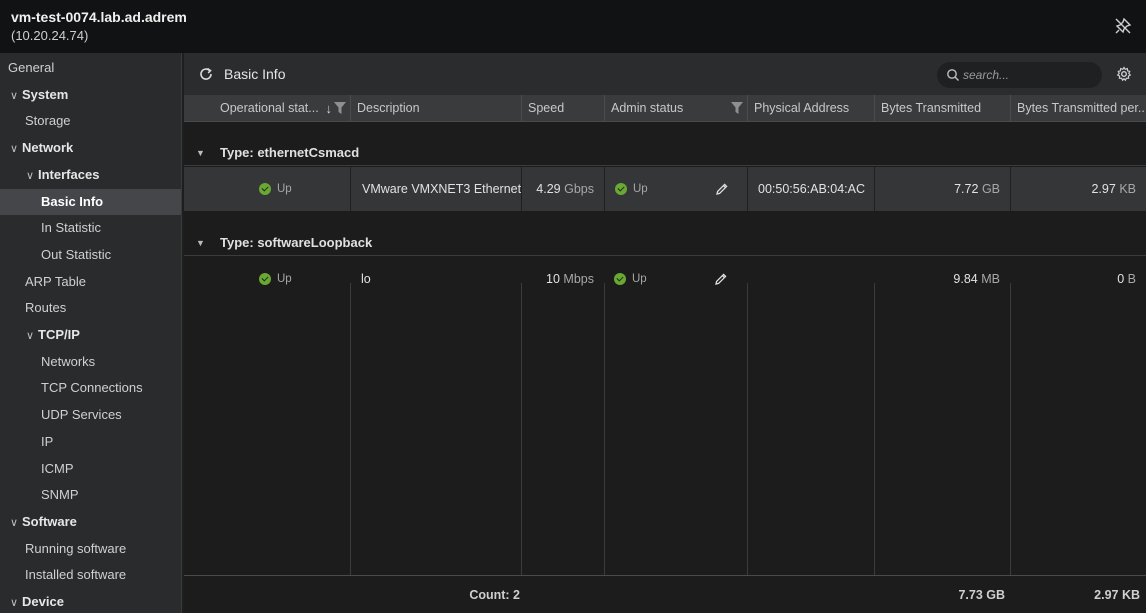 The width and height of the screenshot is (1146, 613). What do you see at coordinates (76, 575) in the screenshot?
I see `sidebar-item-label: Installed software` at bounding box center [76, 575].